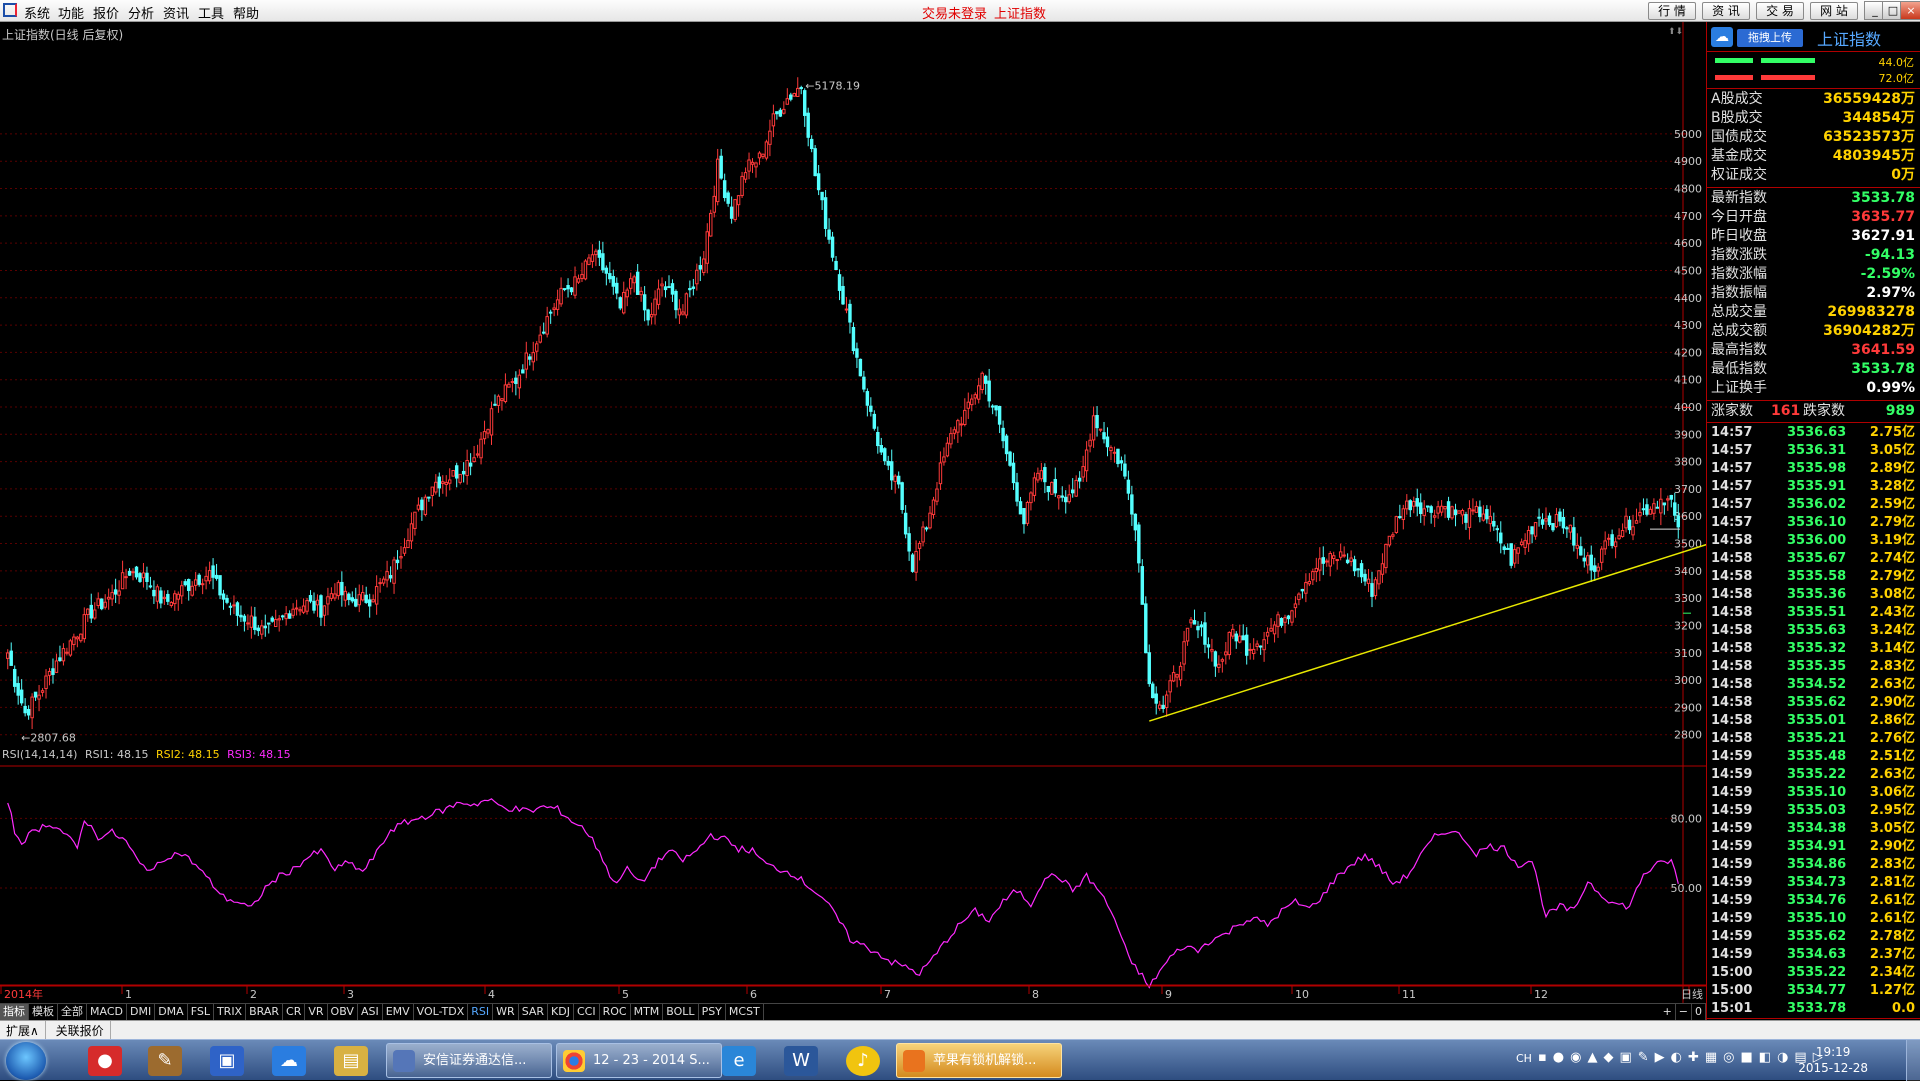  What do you see at coordinates (561, 1012) in the screenshot?
I see `indicator-tab: KDJ` at bounding box center [561, 1012].